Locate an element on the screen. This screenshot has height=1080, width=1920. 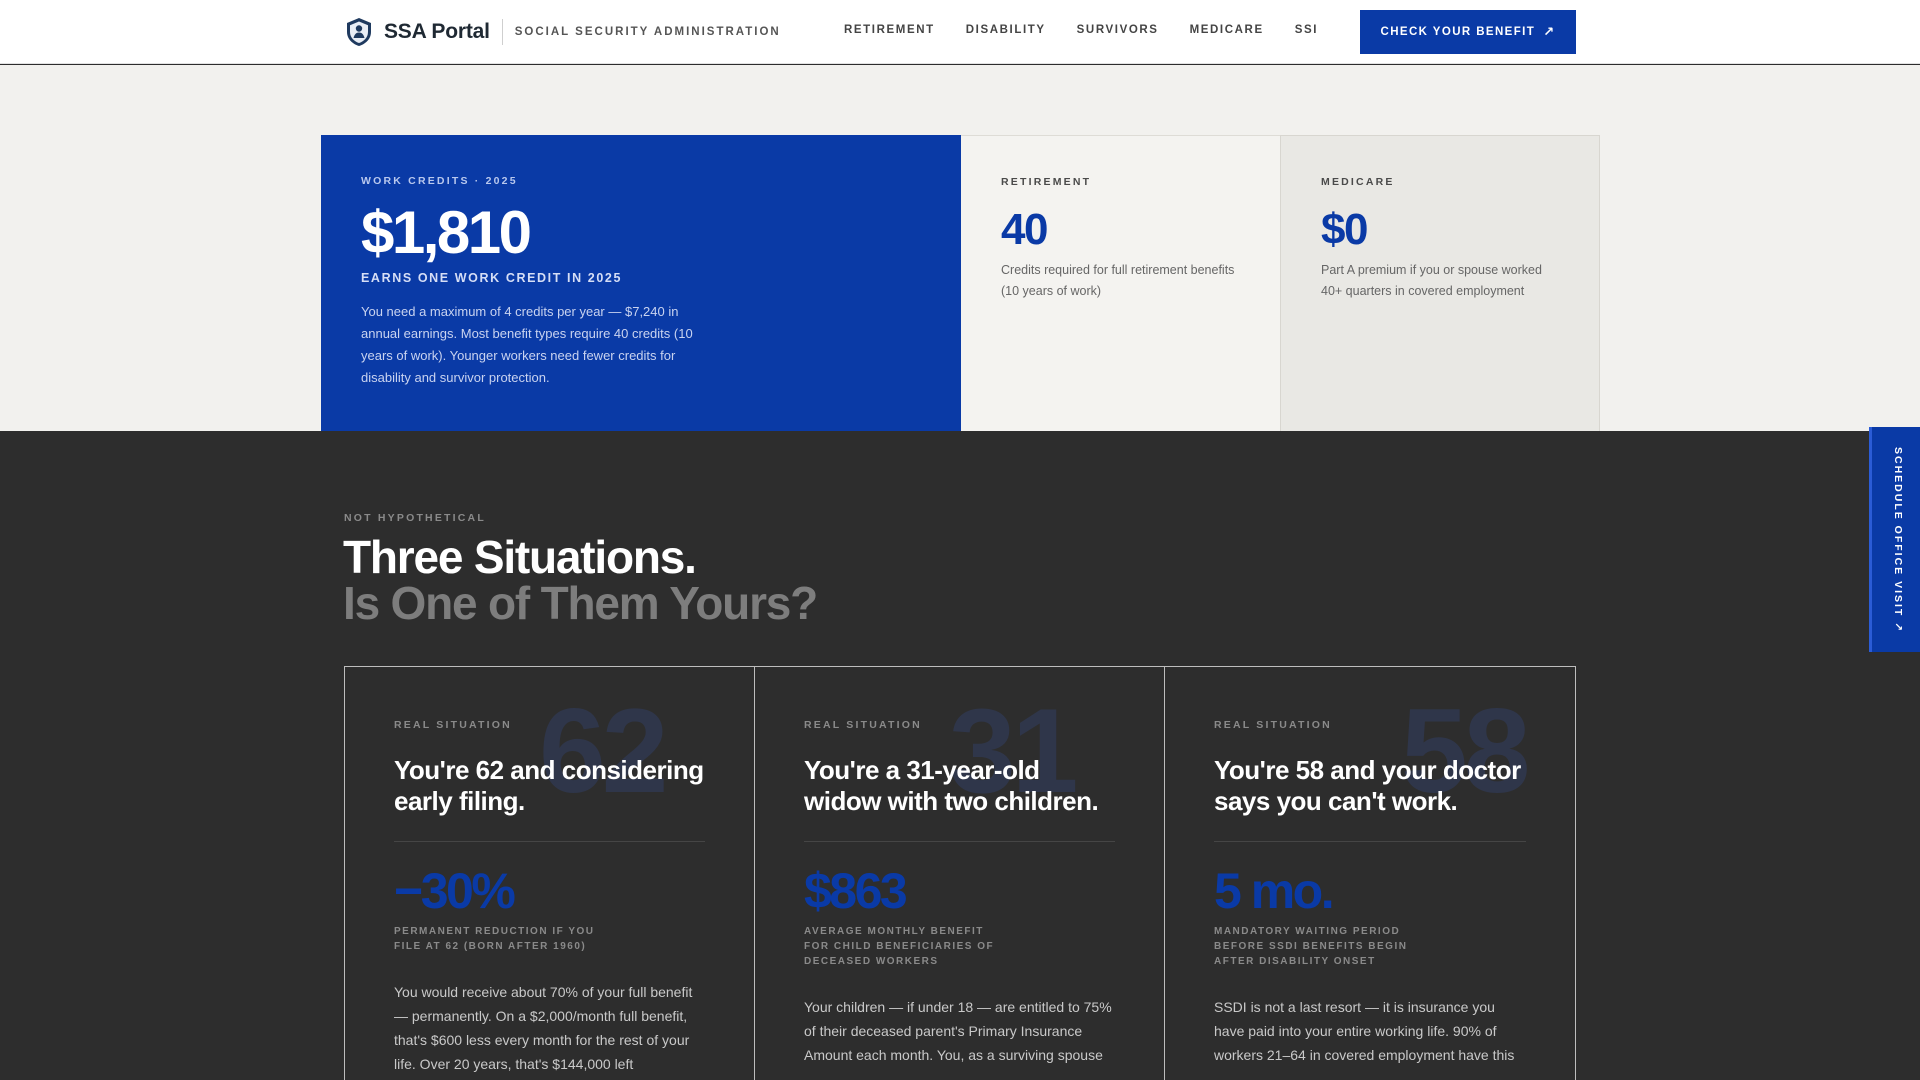
check-your-benefit-button: CHECK YOUR BENEFIT ↗ is located at coordinates (1468, 32).